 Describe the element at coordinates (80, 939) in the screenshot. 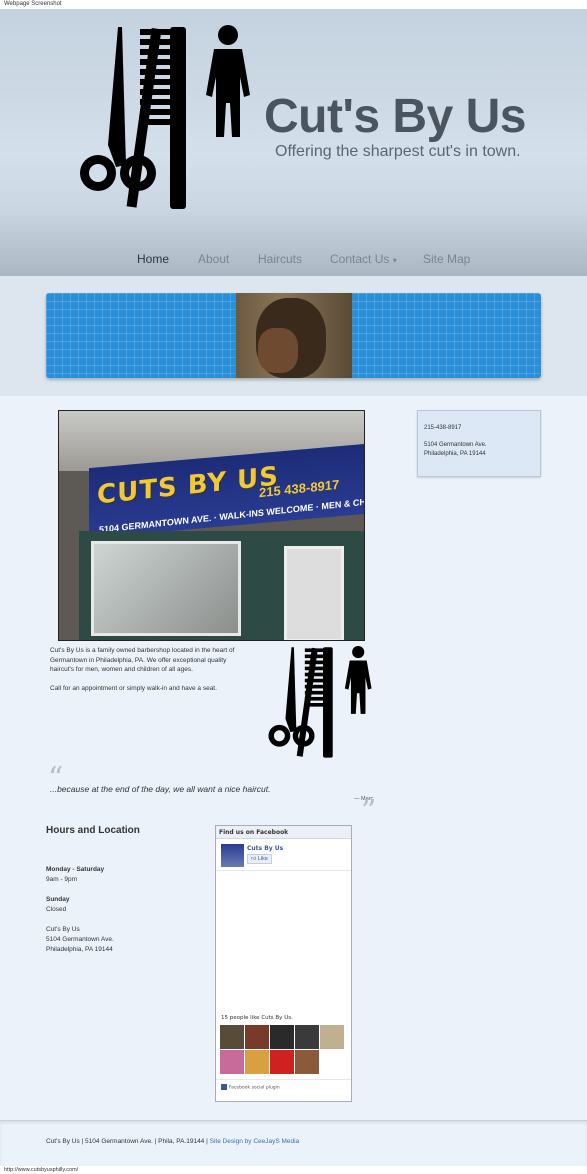

I see `location-address-line1: 5104 Germantown Ave.` at that location.